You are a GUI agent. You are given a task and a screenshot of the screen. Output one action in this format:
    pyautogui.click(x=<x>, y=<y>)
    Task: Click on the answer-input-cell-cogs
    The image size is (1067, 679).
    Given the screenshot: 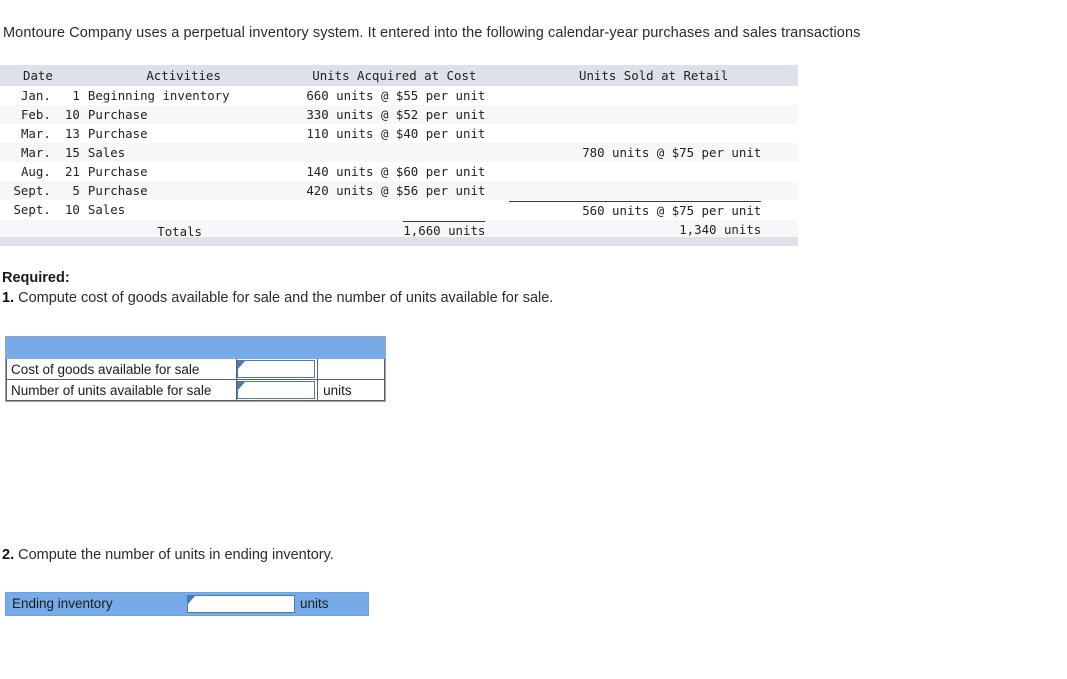 What is the action you would take?
    pyautogui.click(x=277, y=369)
    